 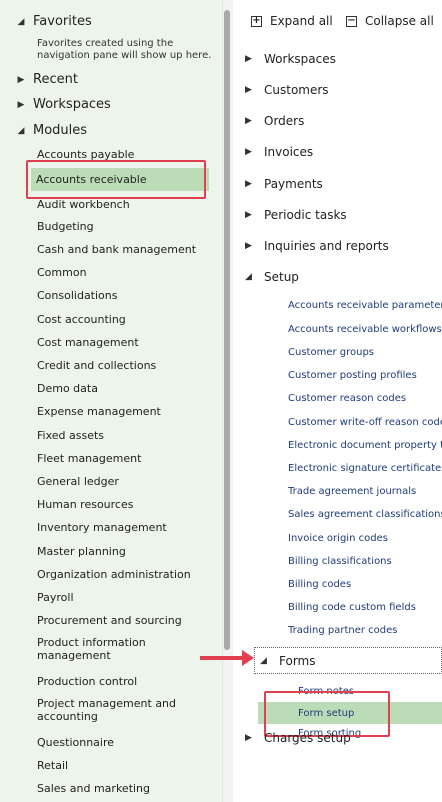 I want to click on module-label: General ledger, so click(x=78, y=481).